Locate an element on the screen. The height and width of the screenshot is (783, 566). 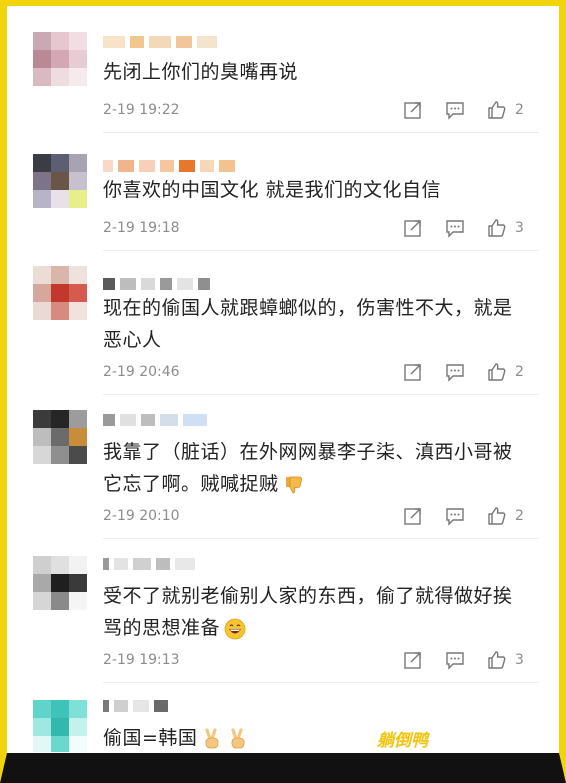
comment-time: 2-19 19:13 is located at coordinates (141, 660).